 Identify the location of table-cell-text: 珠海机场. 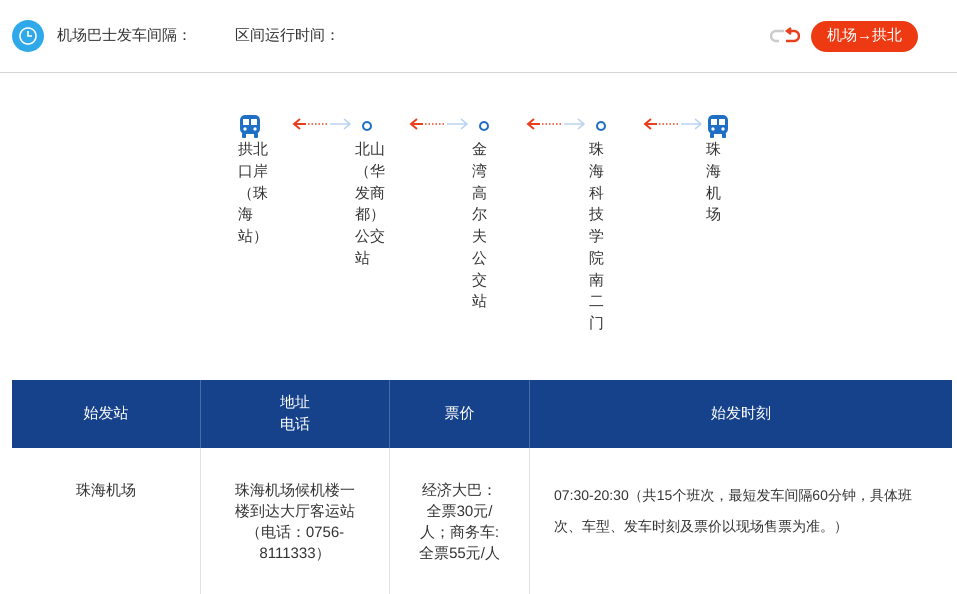
(106, 491).